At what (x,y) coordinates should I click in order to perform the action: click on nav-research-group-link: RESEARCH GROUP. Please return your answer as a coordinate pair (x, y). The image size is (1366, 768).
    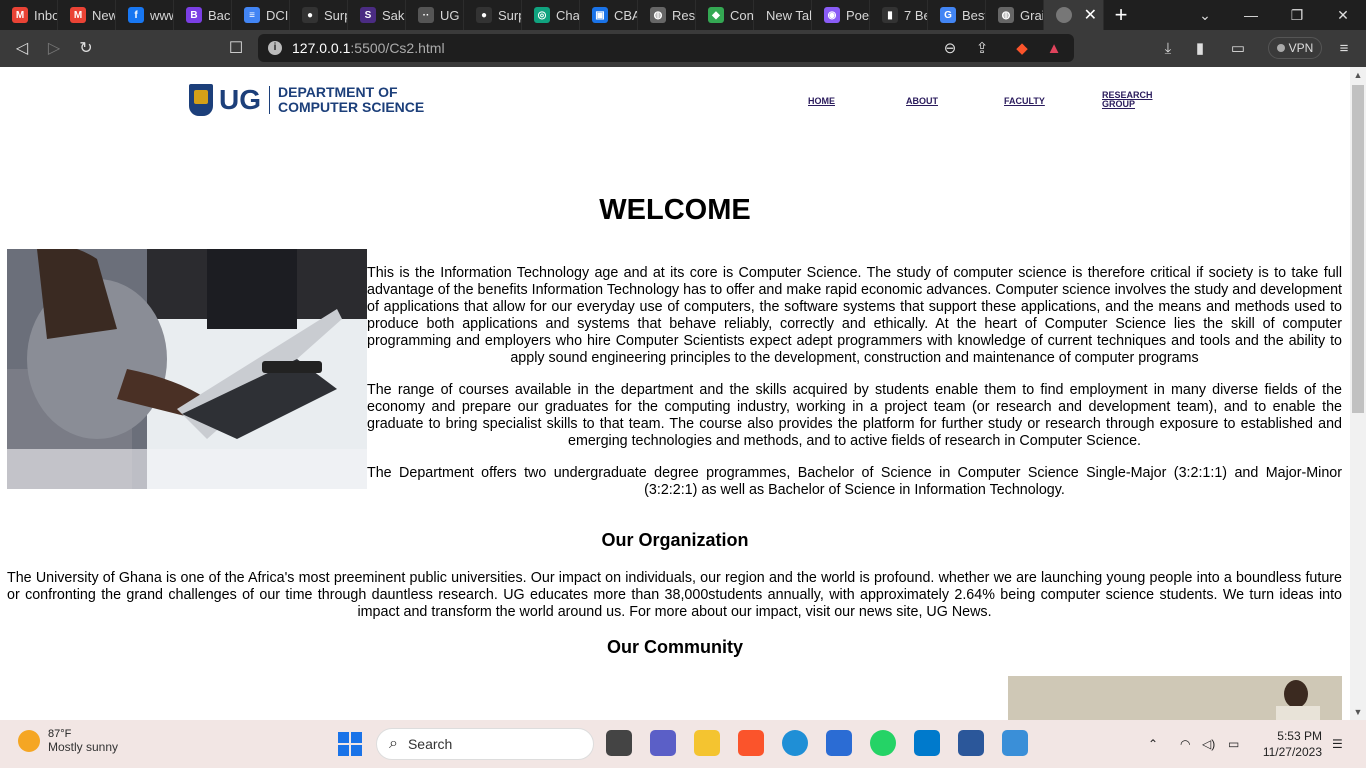
    Looking at the image, I should click on (1127, 100).